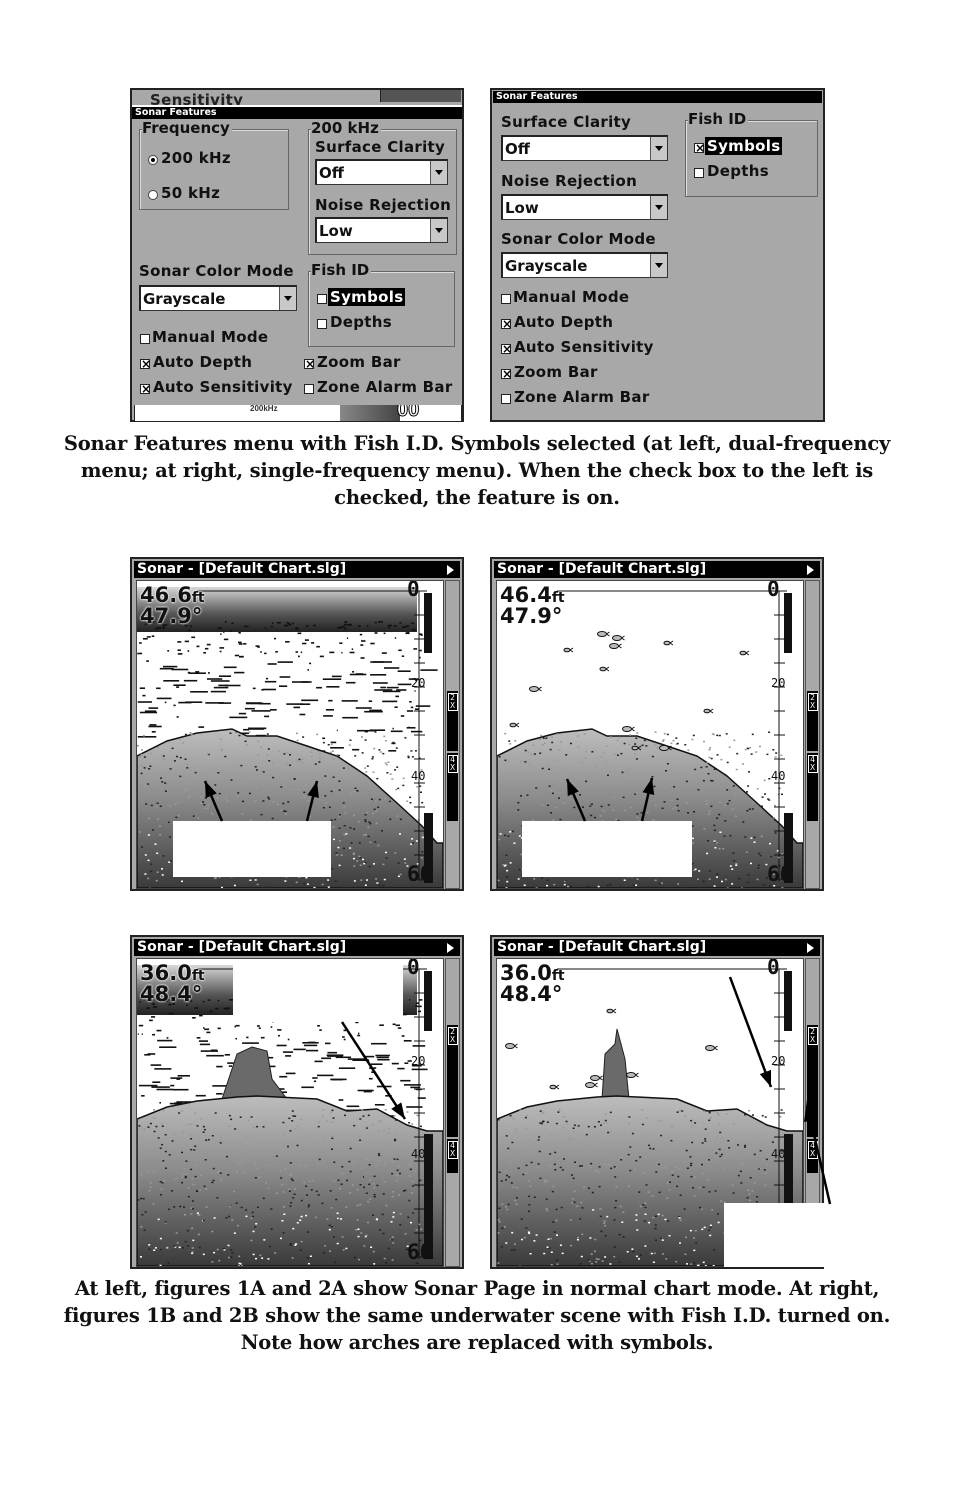  Describe the element at coordinates (190, 193) in the screenshot. I see `radio-50khz-label: 50 kHz` at that location.